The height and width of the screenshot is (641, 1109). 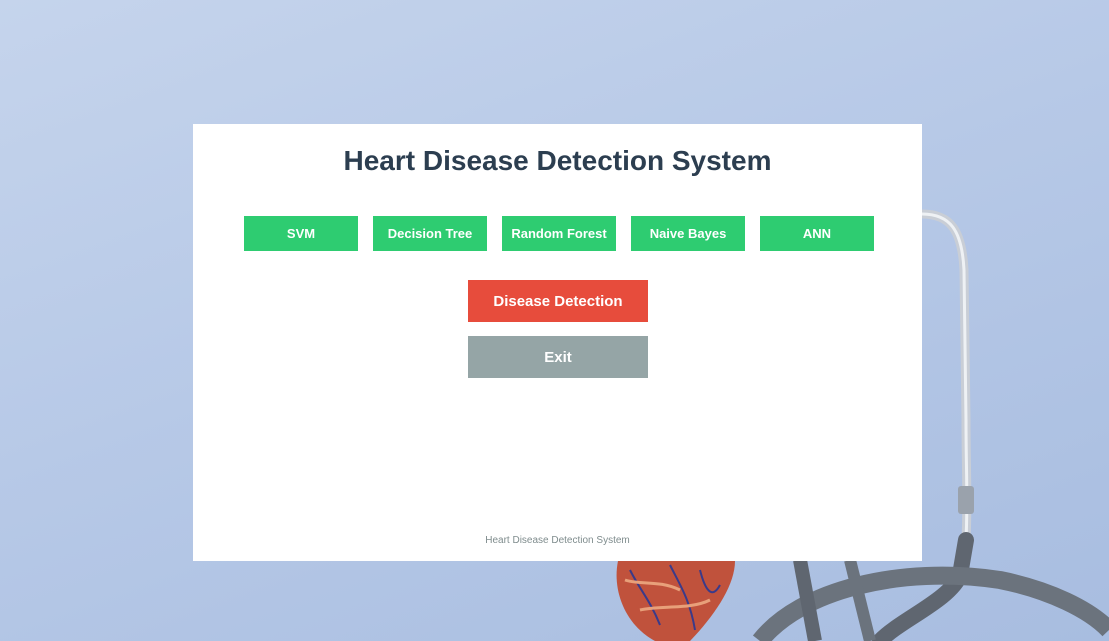 What do you see at coordinates (301, 233) in the screenshot?
I see `svm-button: SVM` at bounding box center [301, 233].